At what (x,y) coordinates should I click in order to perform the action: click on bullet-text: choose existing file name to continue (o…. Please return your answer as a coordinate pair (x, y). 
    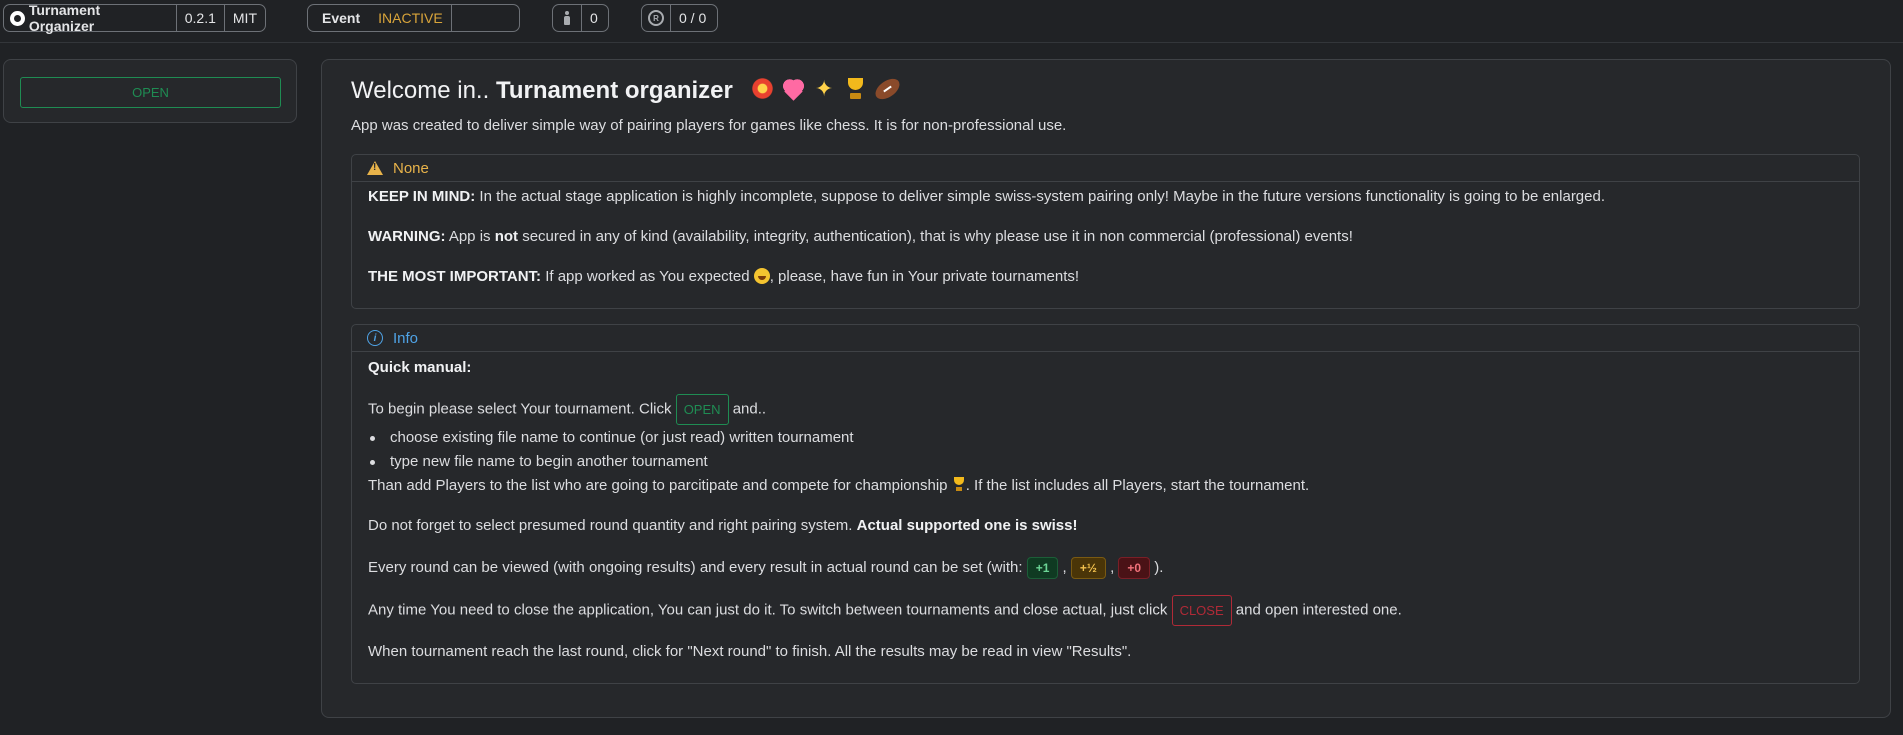
    Looking at the image, I should click on (622, 437).